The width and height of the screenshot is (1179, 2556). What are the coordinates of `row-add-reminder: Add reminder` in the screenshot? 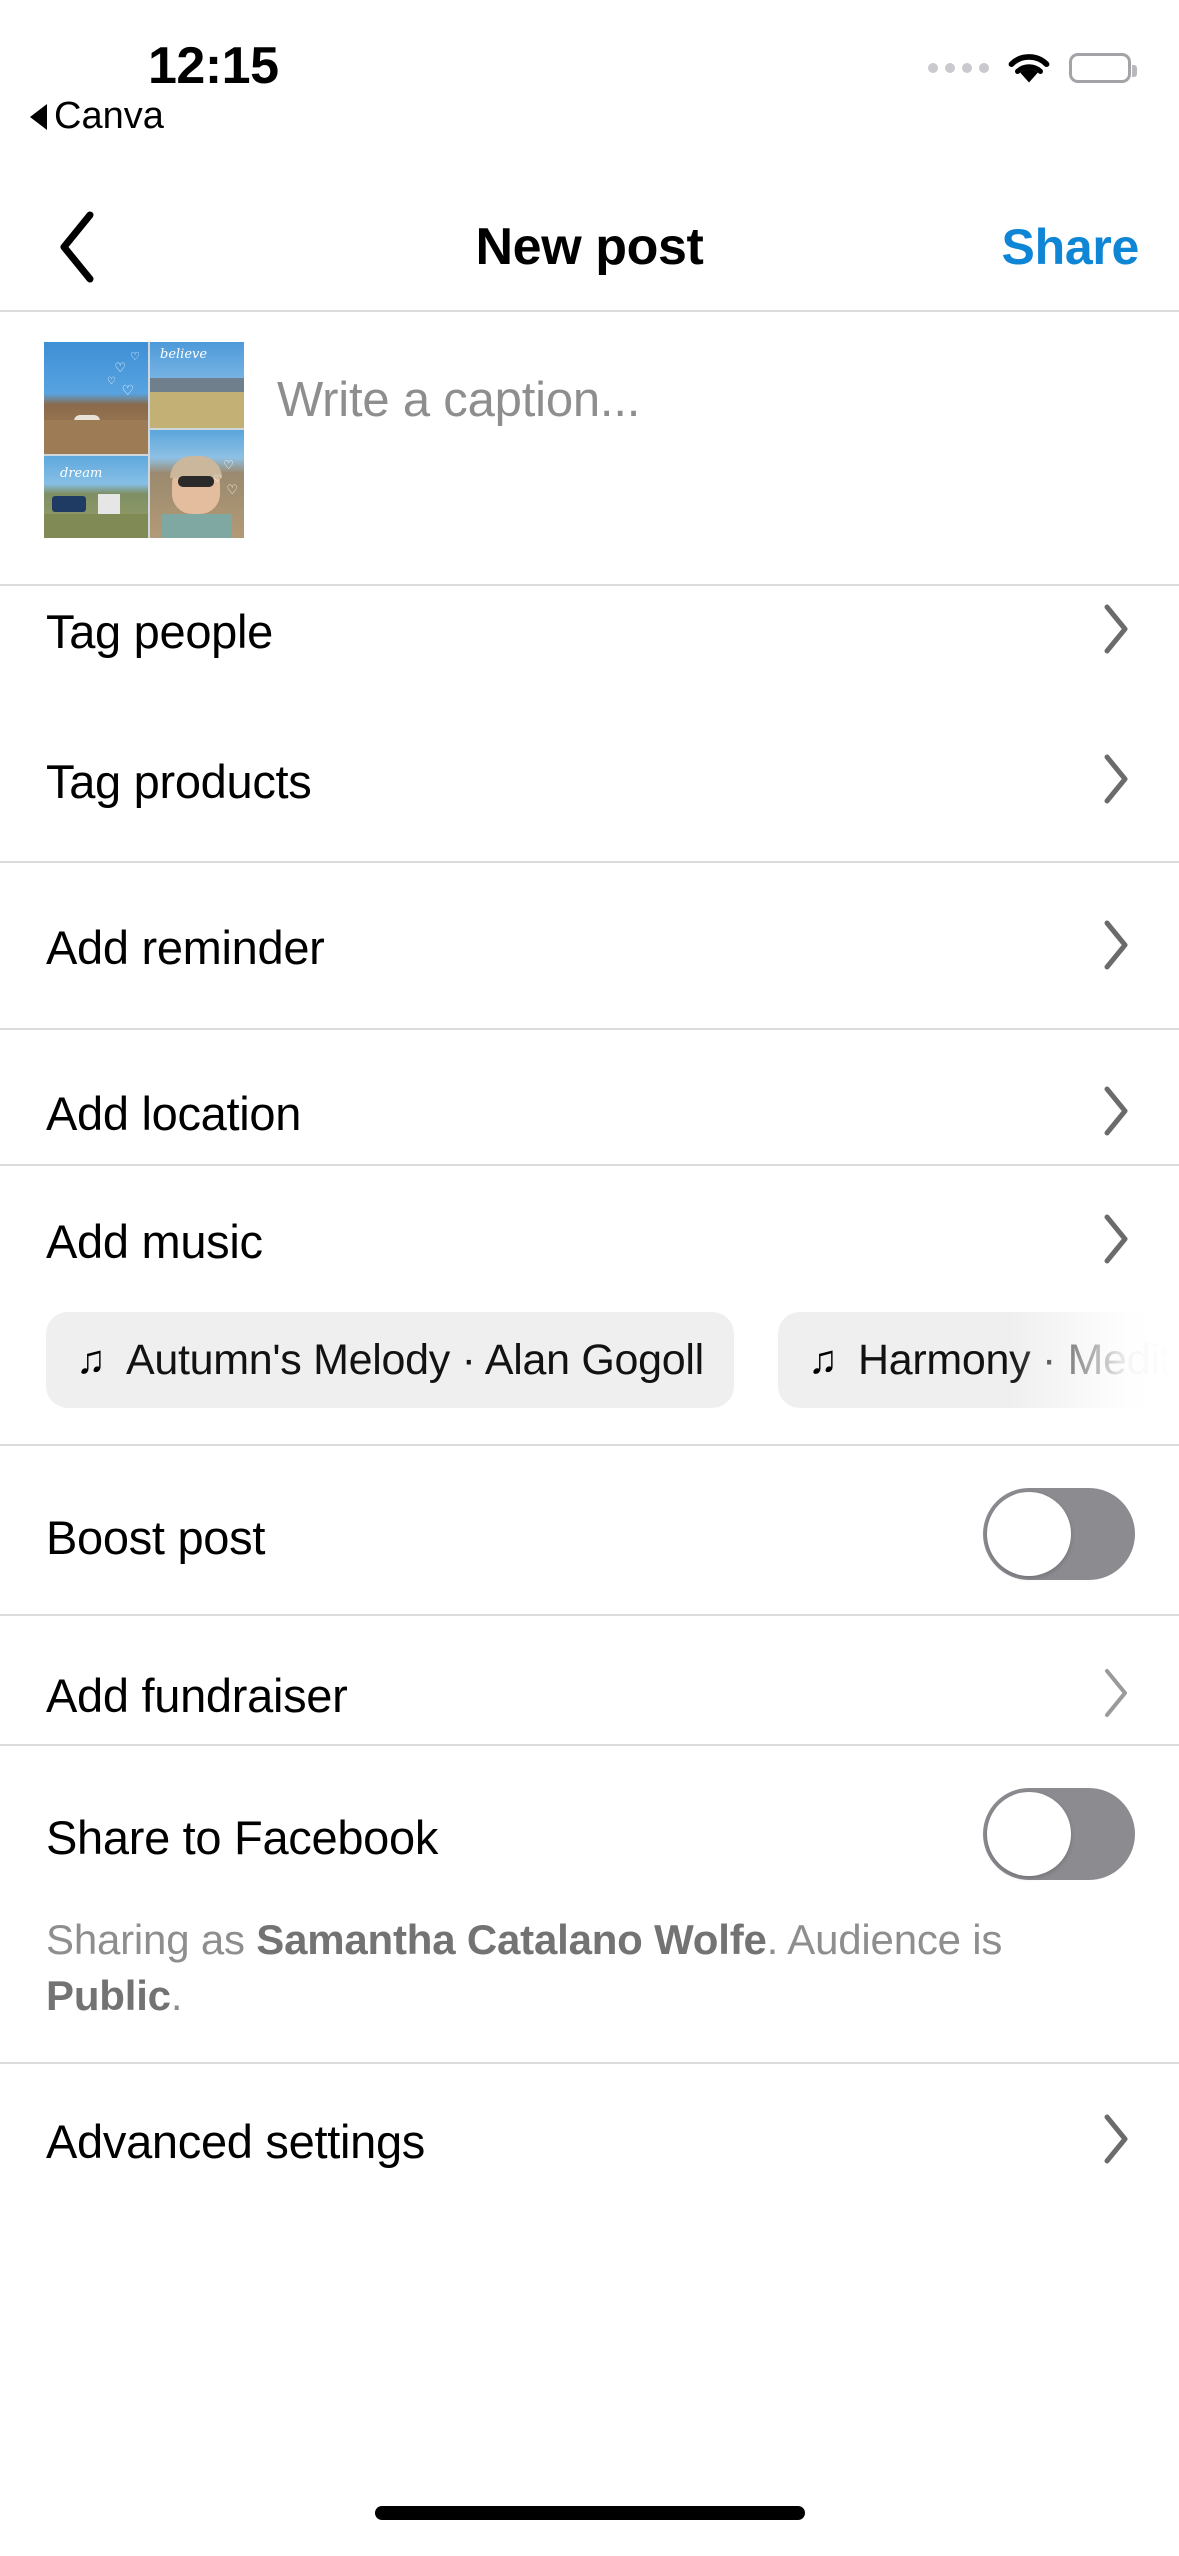 It's located at (589, 947).